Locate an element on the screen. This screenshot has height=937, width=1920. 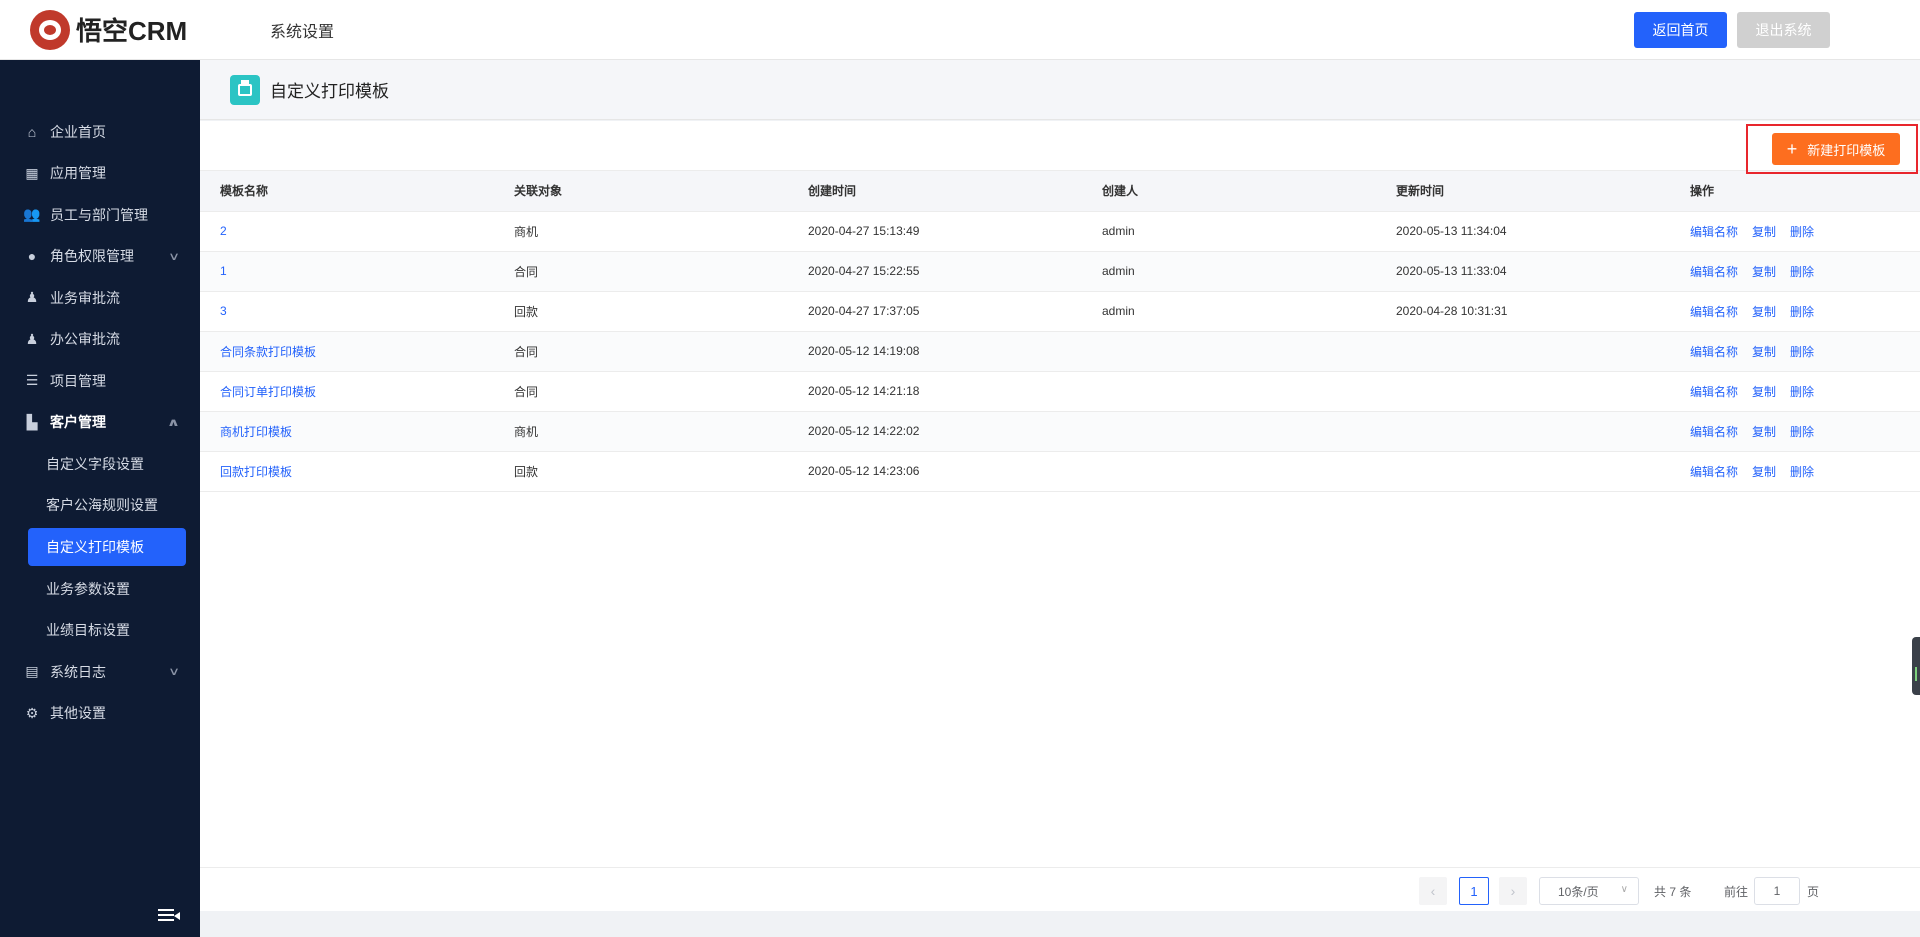
template-name-link: 合同订单打印模板 is located at coordinates (268, 392).